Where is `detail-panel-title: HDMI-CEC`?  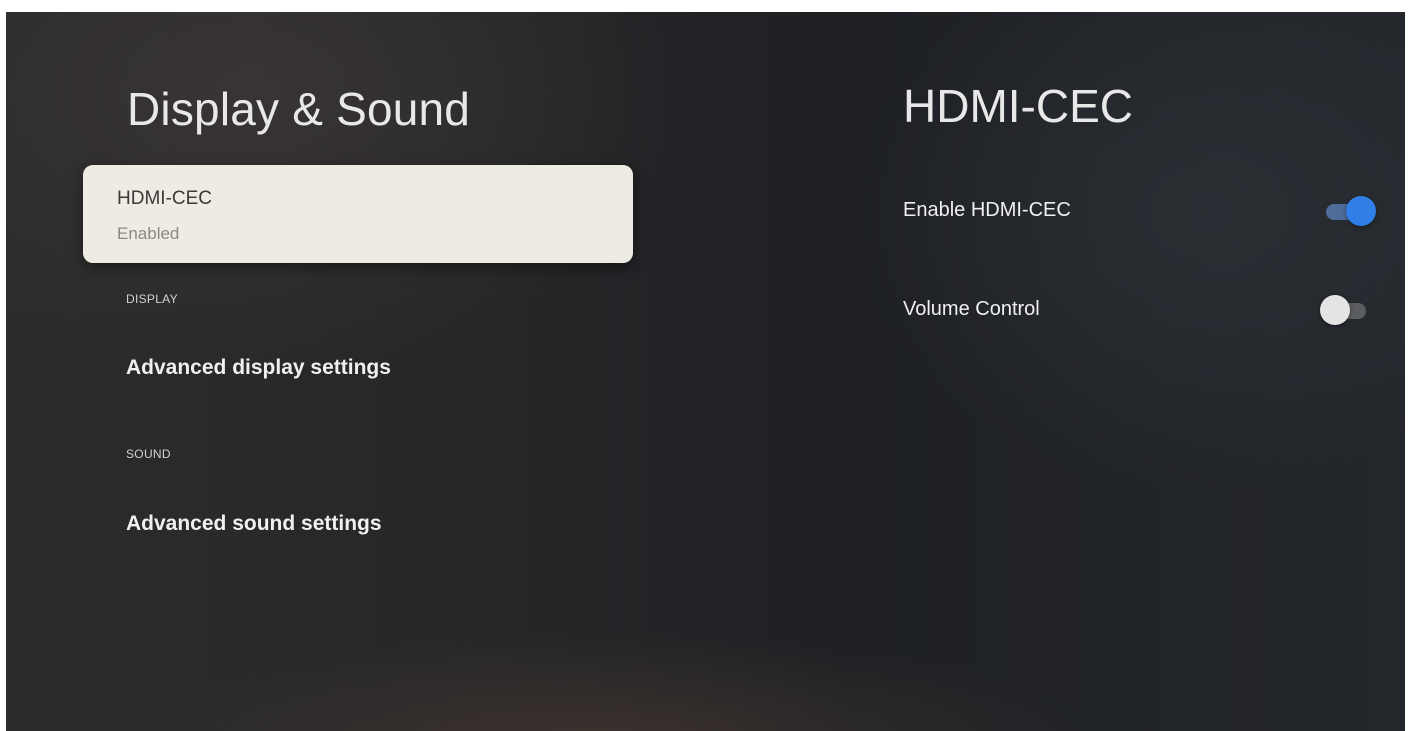
detail-panel-title: HDMI-CEC is located at coordinates (1018, 106).